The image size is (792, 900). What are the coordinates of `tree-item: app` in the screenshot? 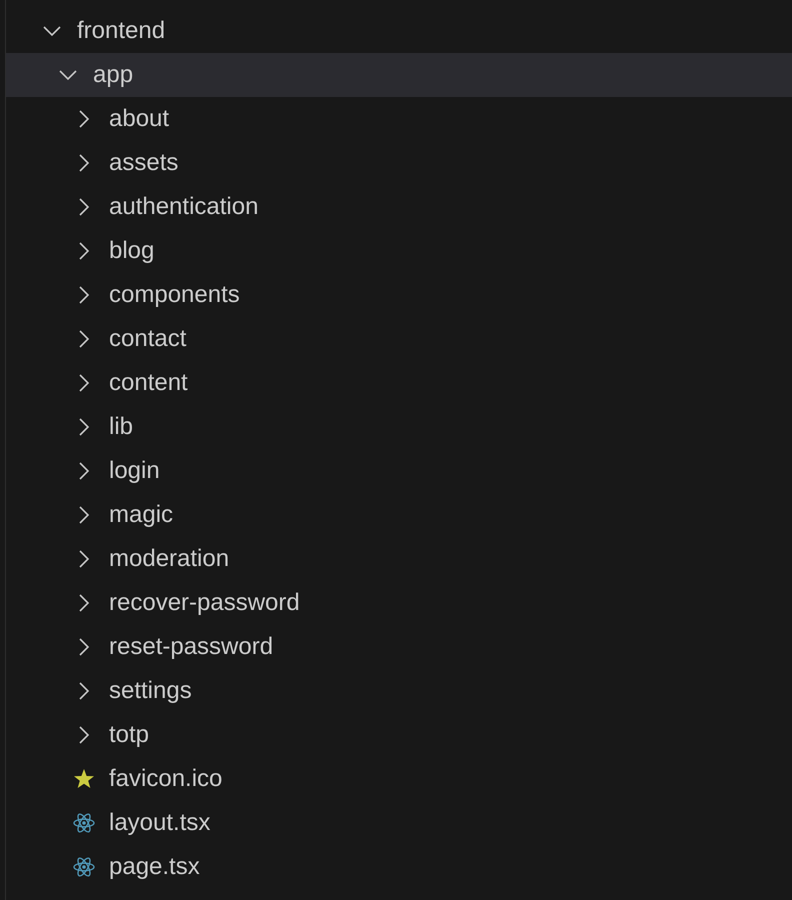 It's located at (399, 75).